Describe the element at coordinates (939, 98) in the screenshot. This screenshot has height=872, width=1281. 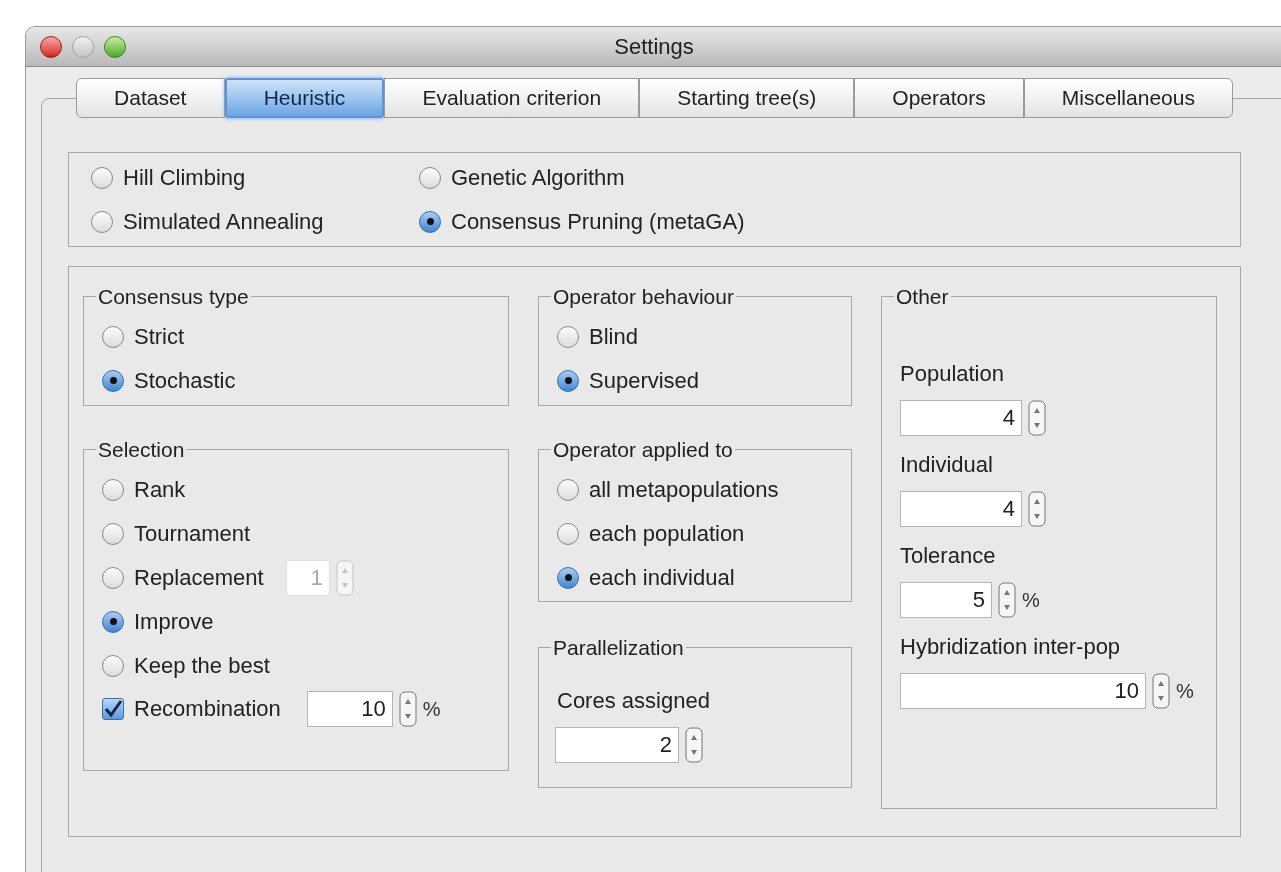
I see `tab: Operators` at that location.